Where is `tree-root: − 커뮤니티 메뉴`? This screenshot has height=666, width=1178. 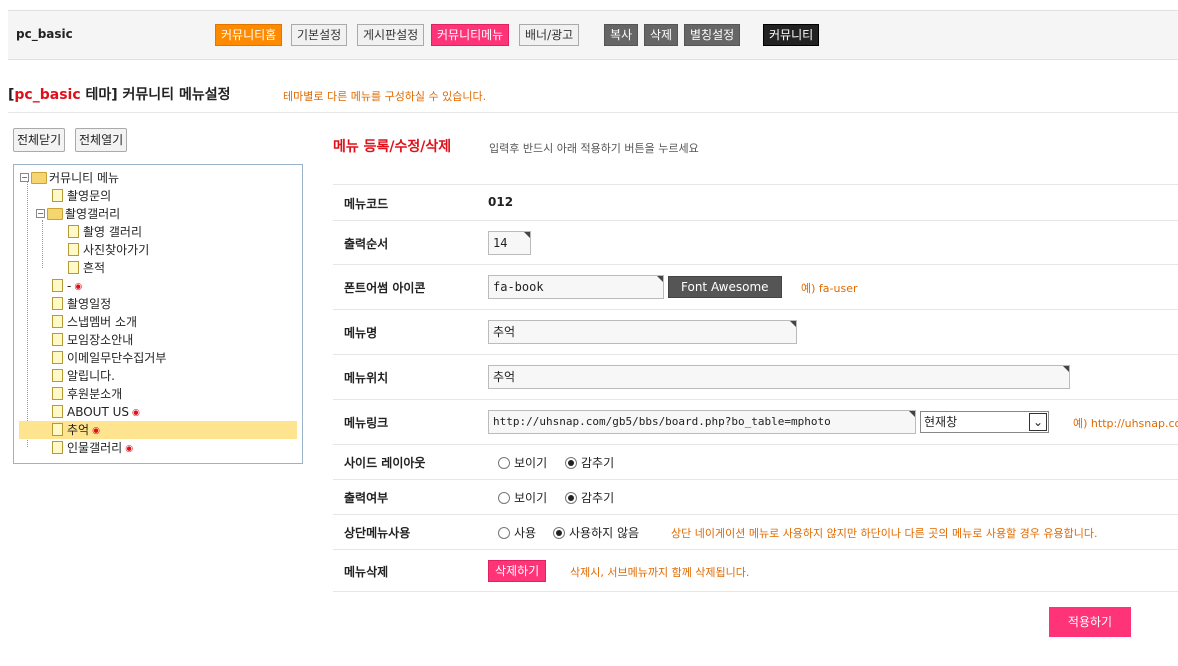 tree-root: − 커뮤니티 메뉴 is located at coordinates (69, 178).